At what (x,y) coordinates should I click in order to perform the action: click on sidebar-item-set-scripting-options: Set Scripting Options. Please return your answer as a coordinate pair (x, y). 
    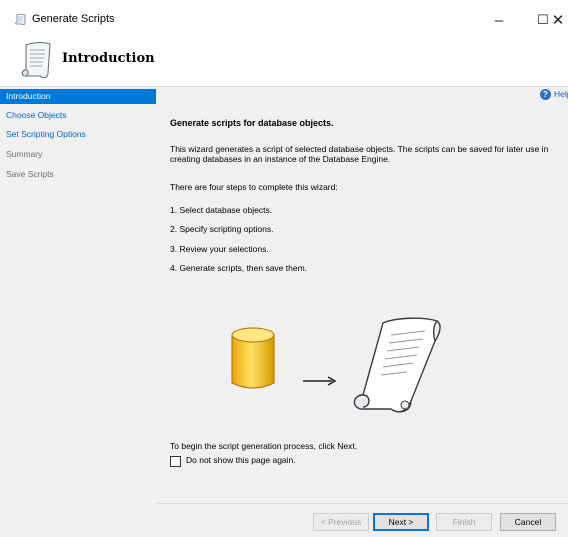
    Looking at the image, I should click on (78, 134).